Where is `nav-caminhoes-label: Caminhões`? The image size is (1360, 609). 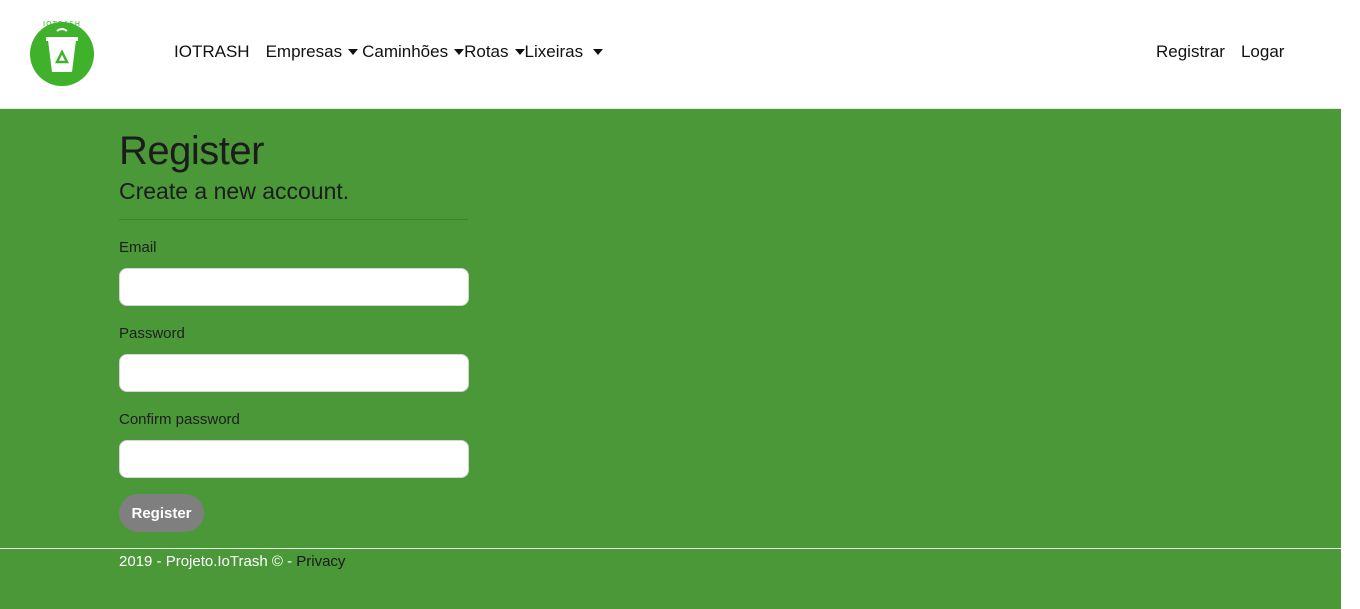 nav-caminhoes-label: Caminhões is located at coordinates (405, 51).